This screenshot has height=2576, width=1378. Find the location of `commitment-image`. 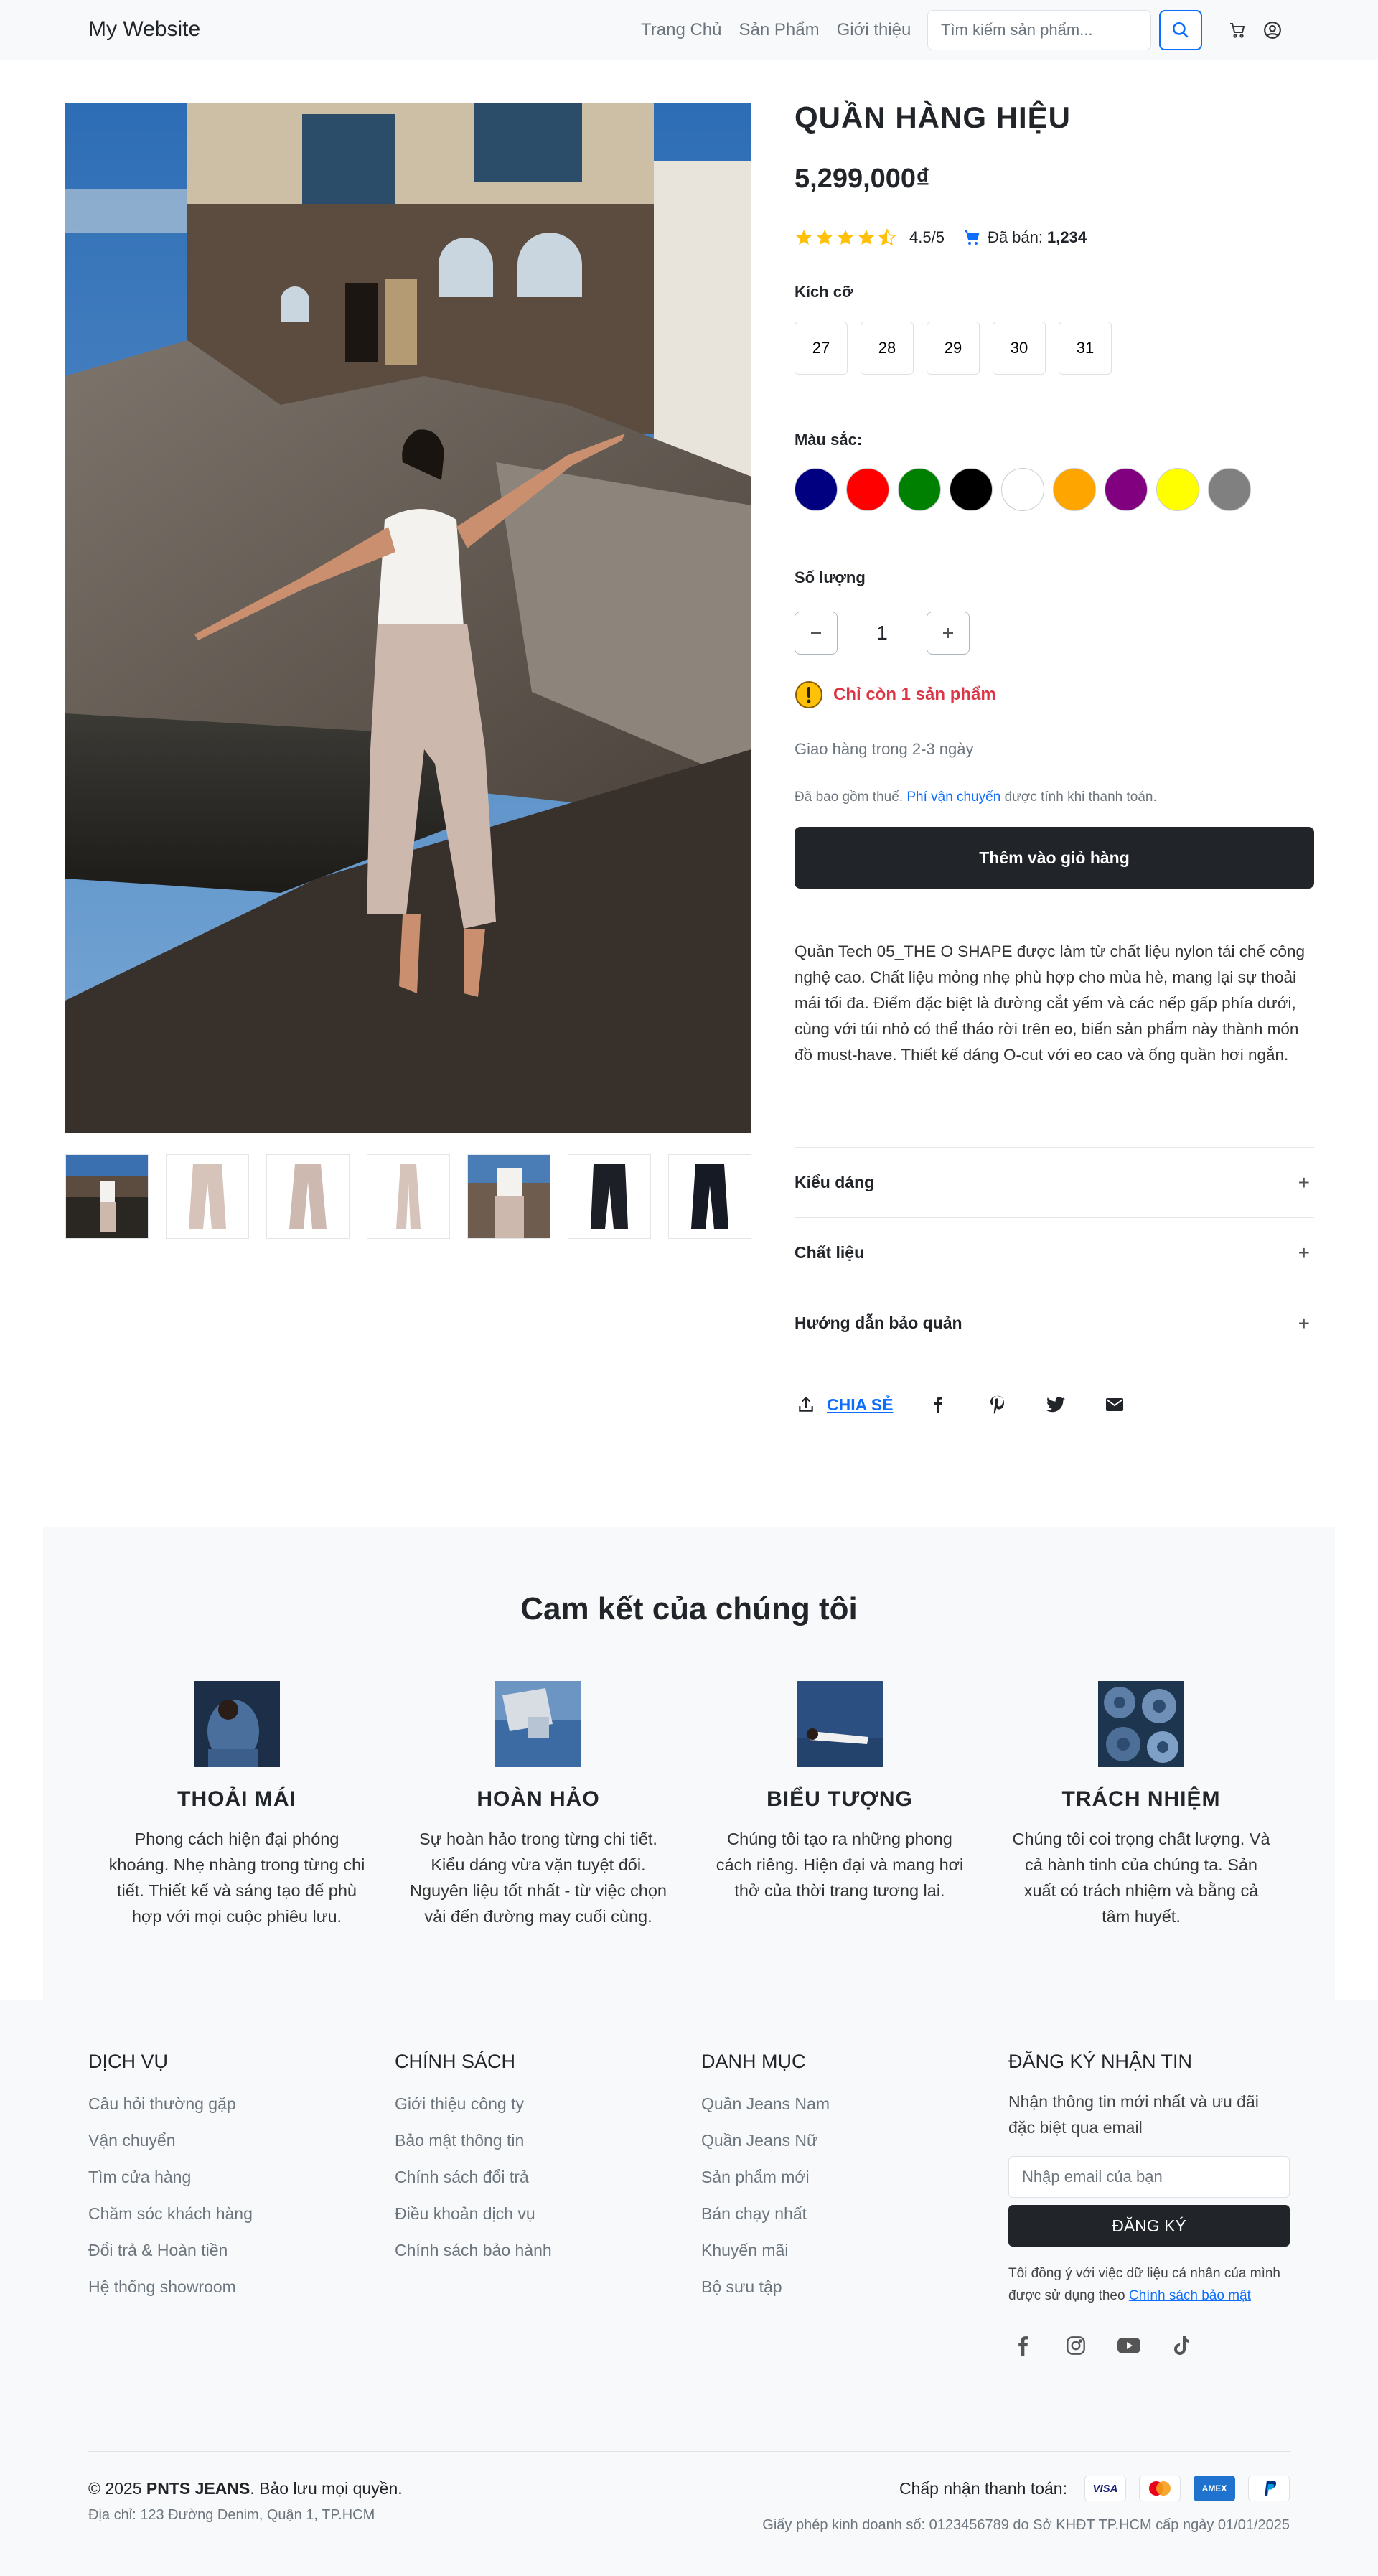

commitment-image is located at coordinates (840, 1724).